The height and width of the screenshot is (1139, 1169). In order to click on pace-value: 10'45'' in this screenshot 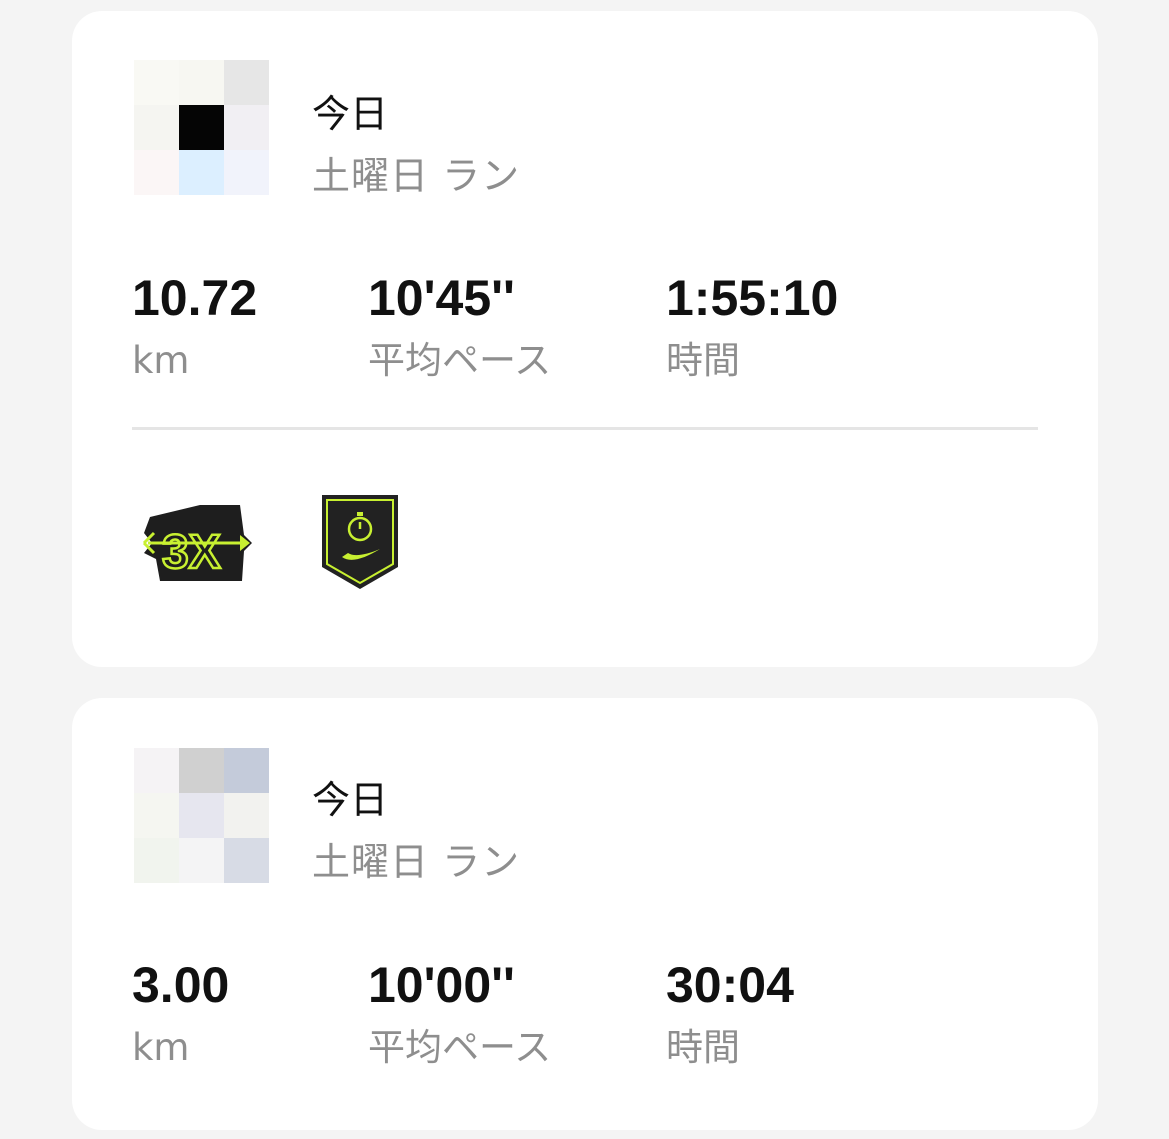, I will do `click(441, 298)`.